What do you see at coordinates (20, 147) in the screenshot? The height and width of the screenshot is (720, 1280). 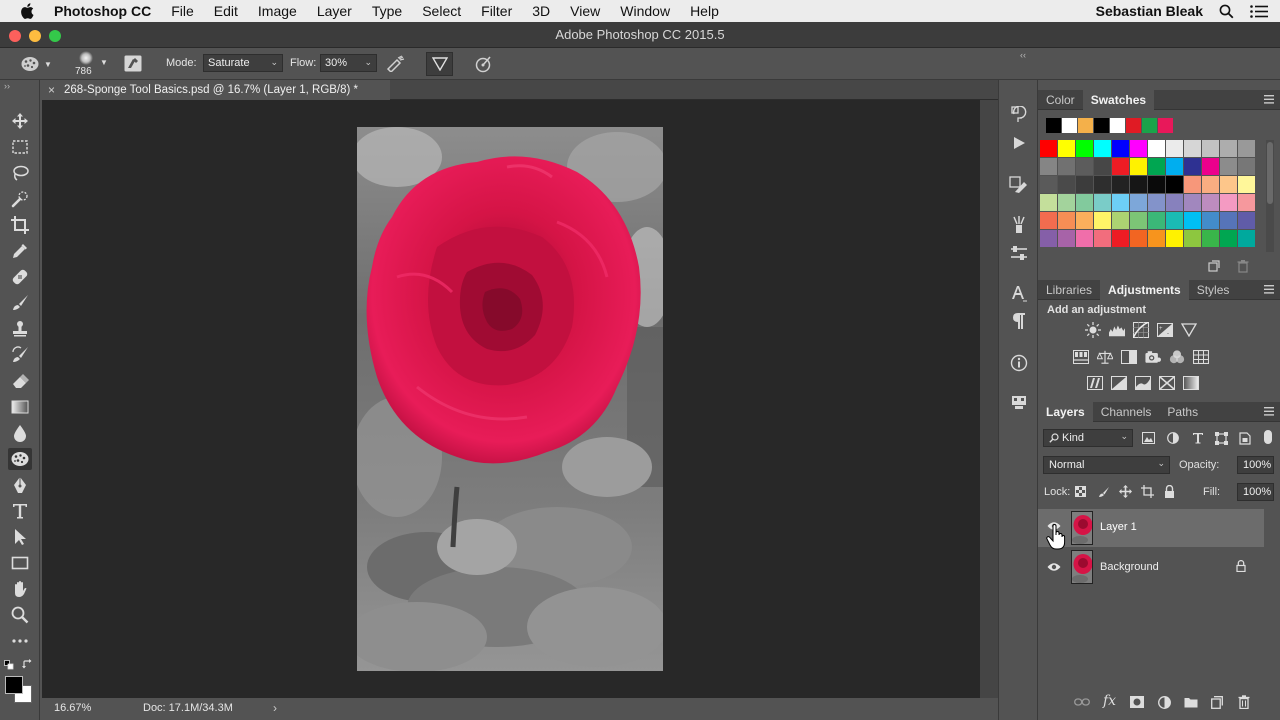 I see `marquee-tool-icon` at bounding box center [20, 147].